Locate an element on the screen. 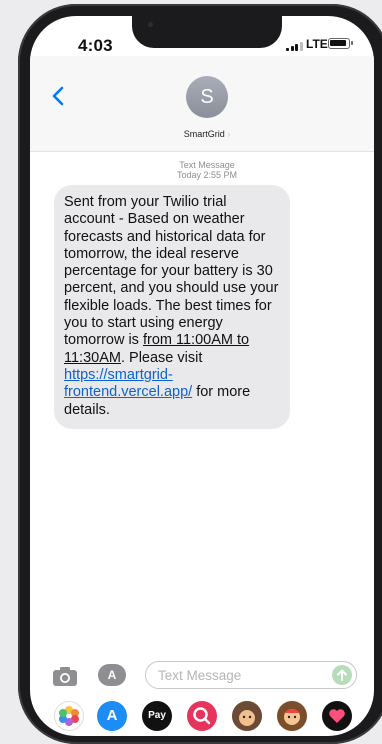 Image resolution: width=382 pixels, height=744 pixels. memoji-icon is located at coordinates (247, 716).